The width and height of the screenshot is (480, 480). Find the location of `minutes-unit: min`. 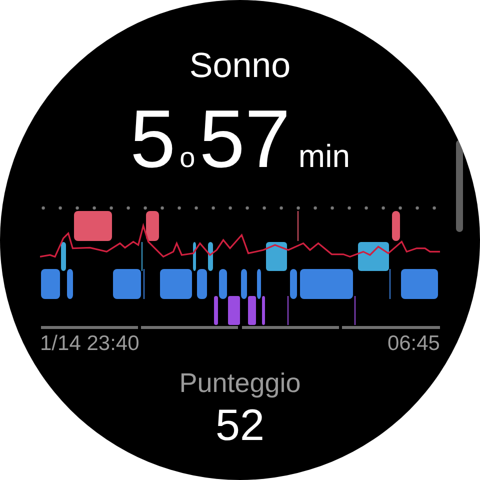

minutes-unit: min is located at coordinates (324, 156).